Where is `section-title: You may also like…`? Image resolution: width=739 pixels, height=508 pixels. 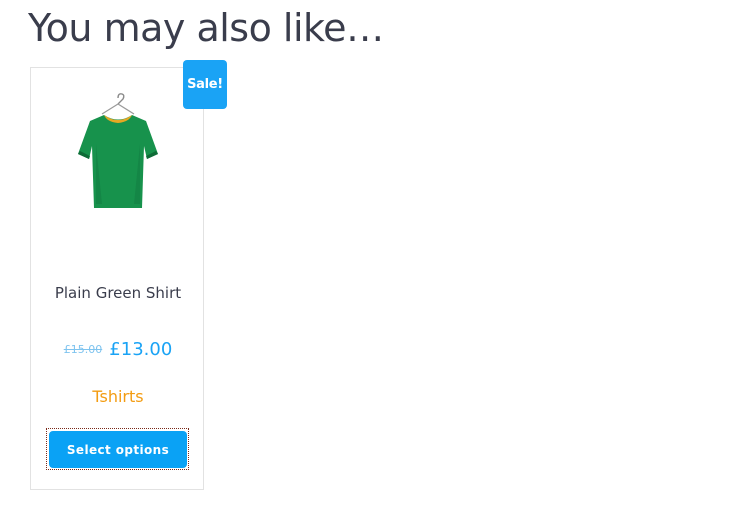
section-title: You may also like… is located at coordinates (206, 28).